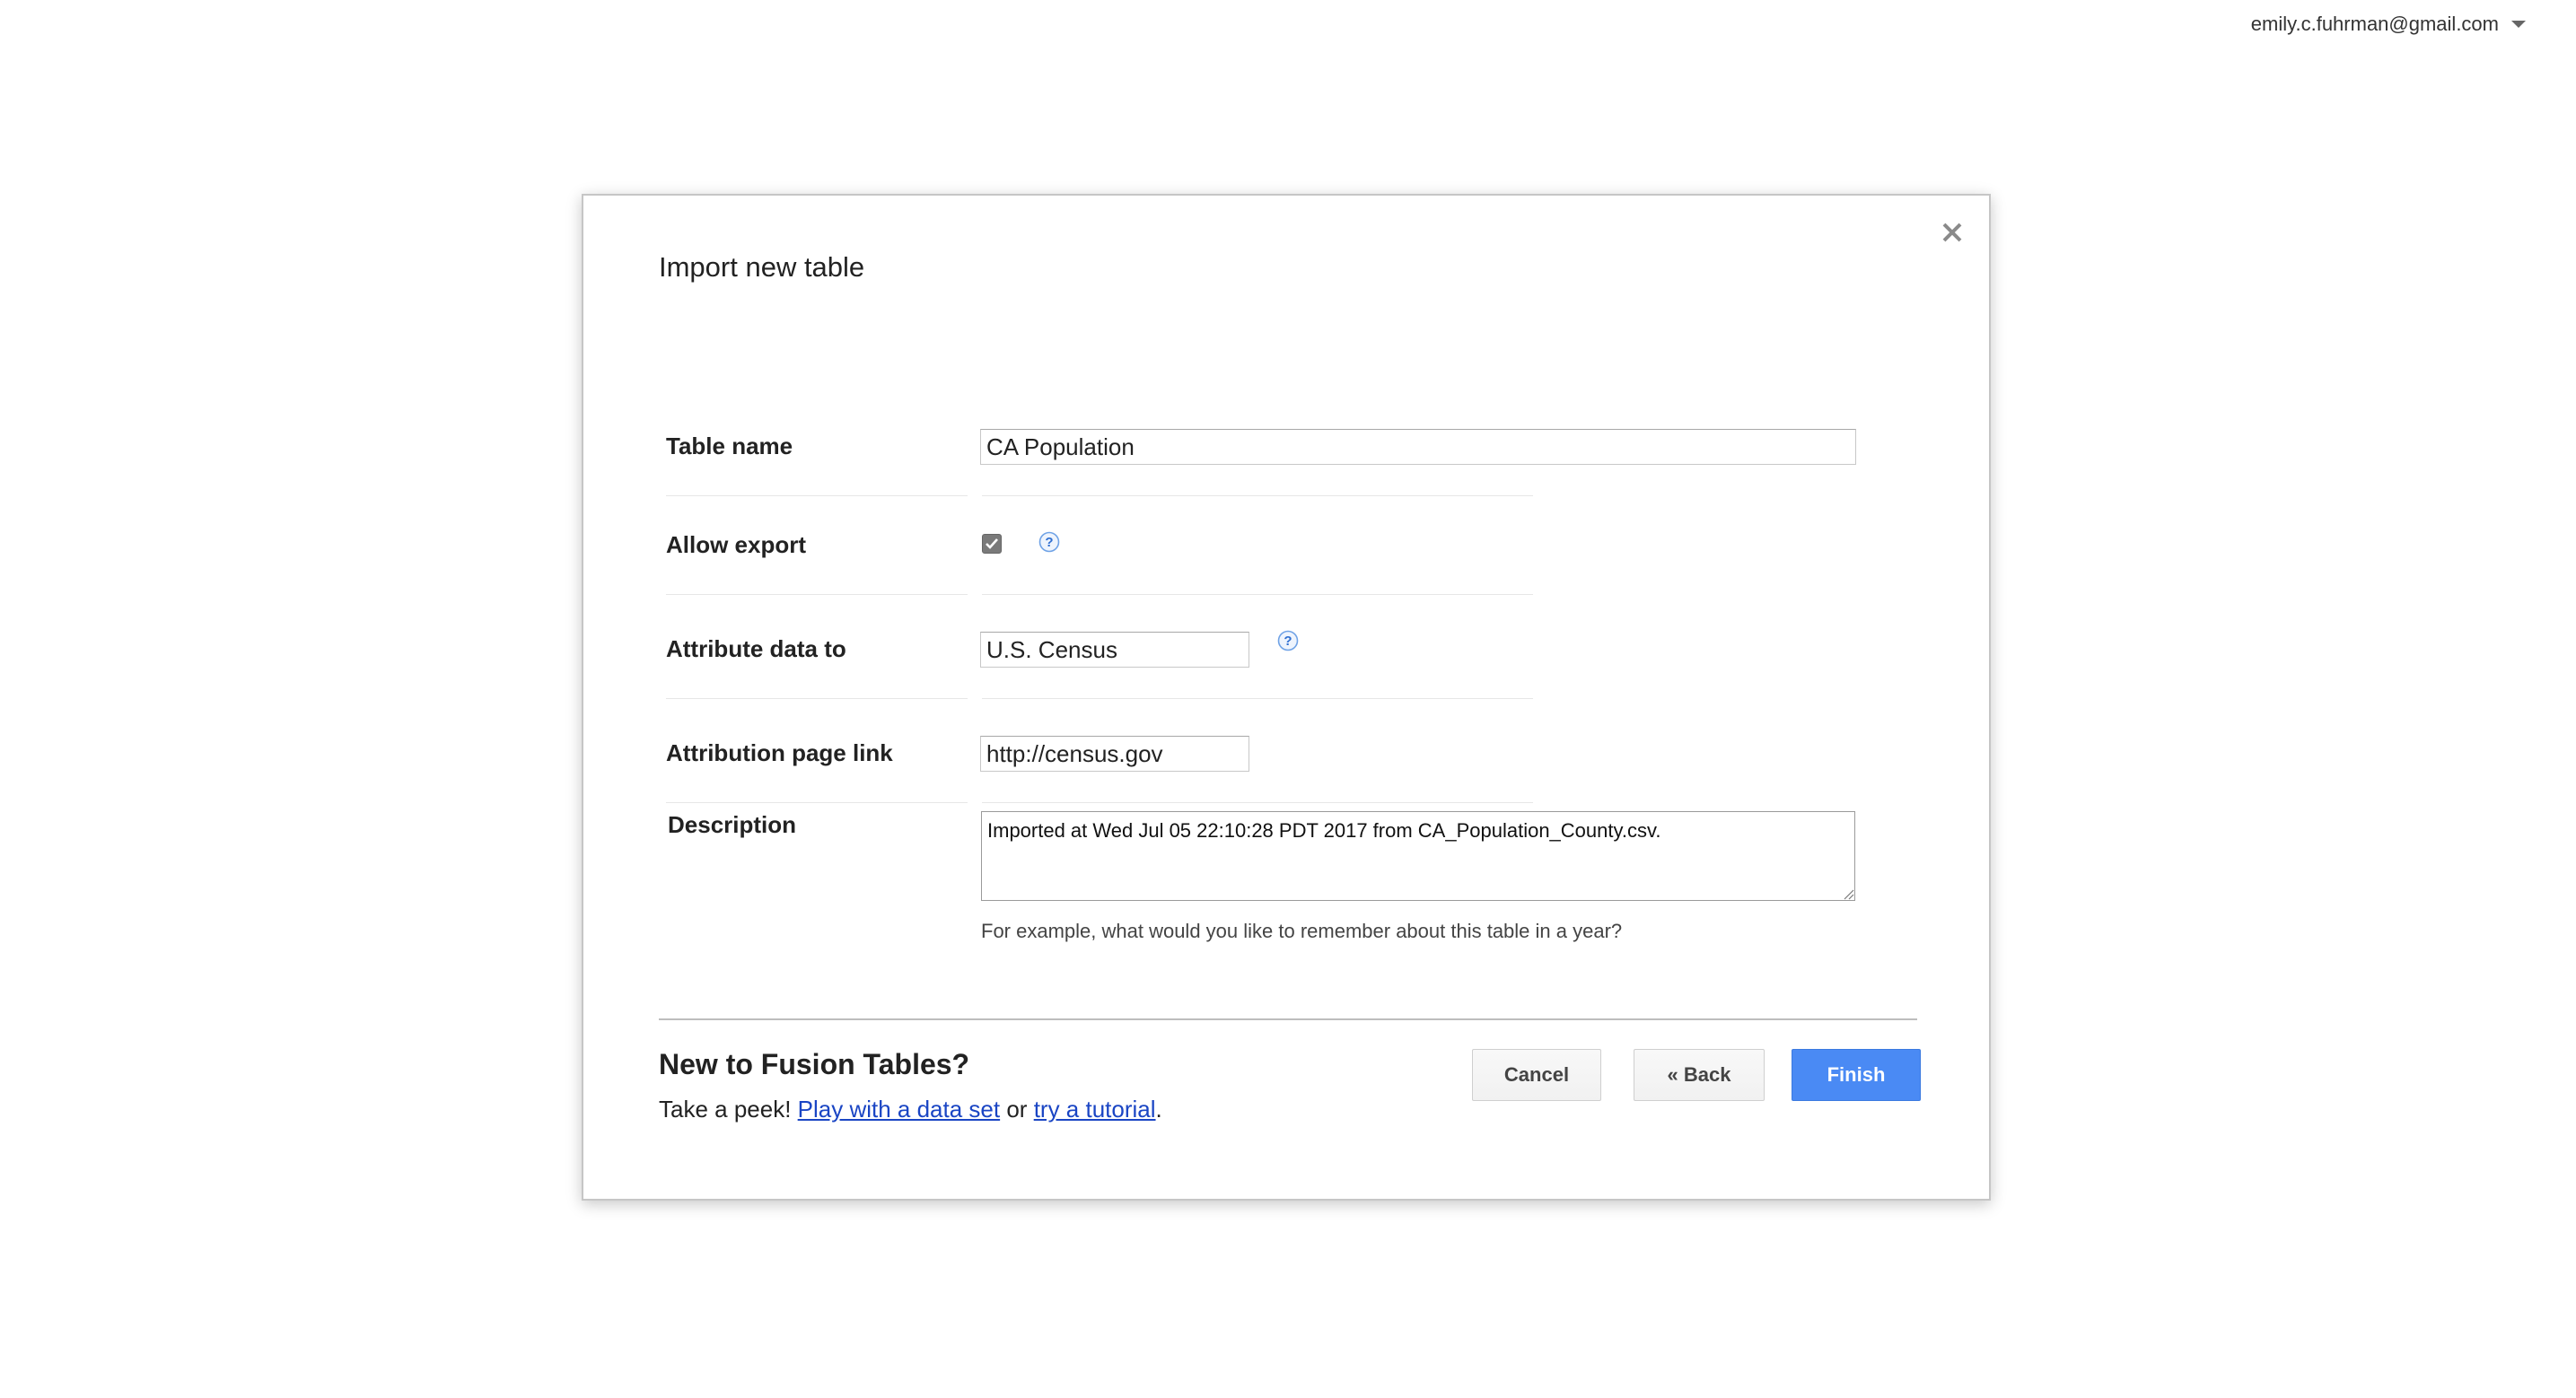 This screenshot has width=2576, height=1398. I want to click on attribute-data-input, so click(1114, 650).